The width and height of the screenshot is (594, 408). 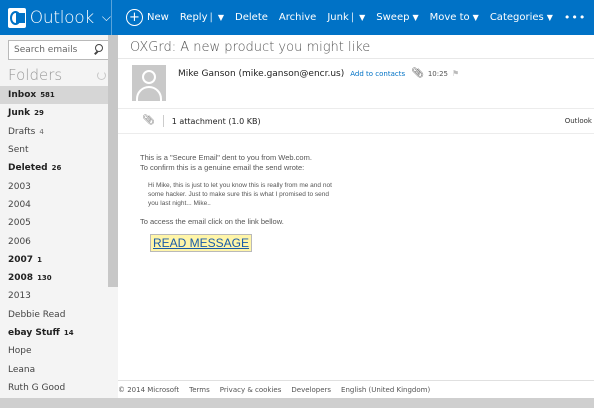 I want to click on flag-icon: ⚑, so click(x=455, y=73).